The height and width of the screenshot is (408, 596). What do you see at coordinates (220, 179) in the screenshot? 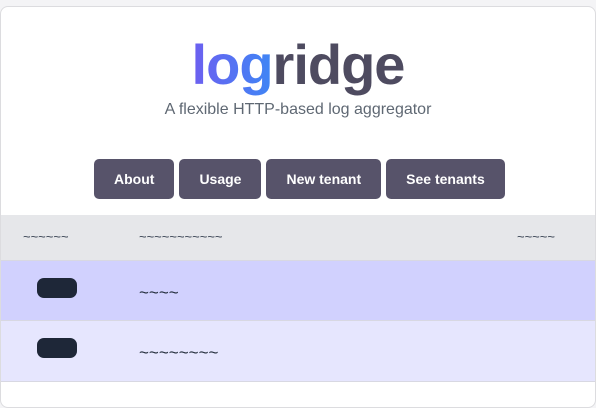
I see `usage-button: Usage` at bounding box center [220, 179].